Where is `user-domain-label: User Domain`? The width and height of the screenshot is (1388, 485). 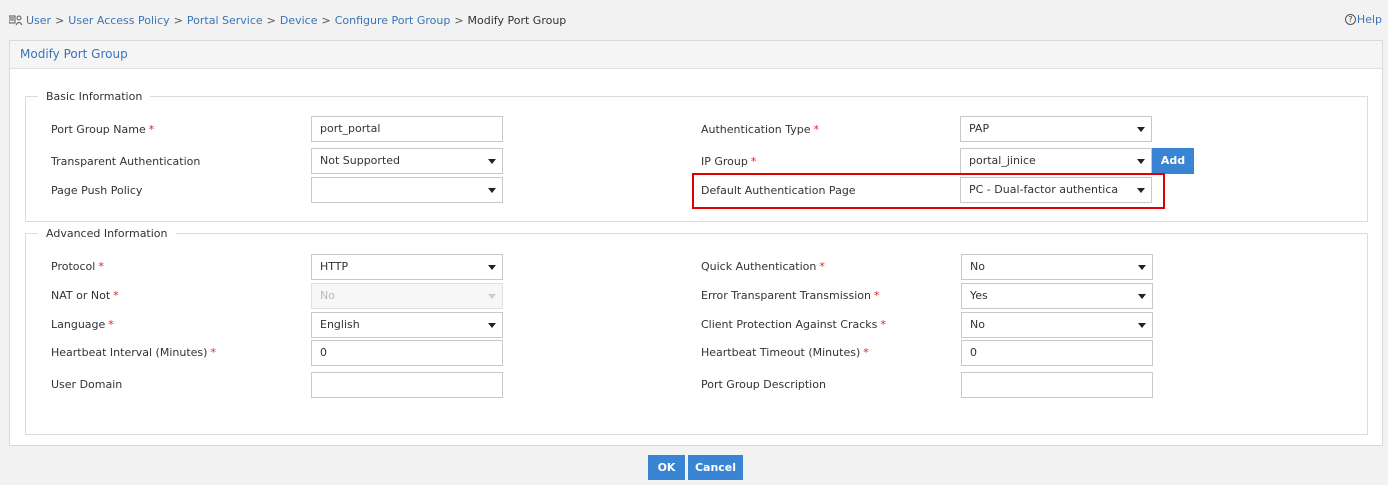
user-domain-label: User Domain is located at coordinates (87, 384).